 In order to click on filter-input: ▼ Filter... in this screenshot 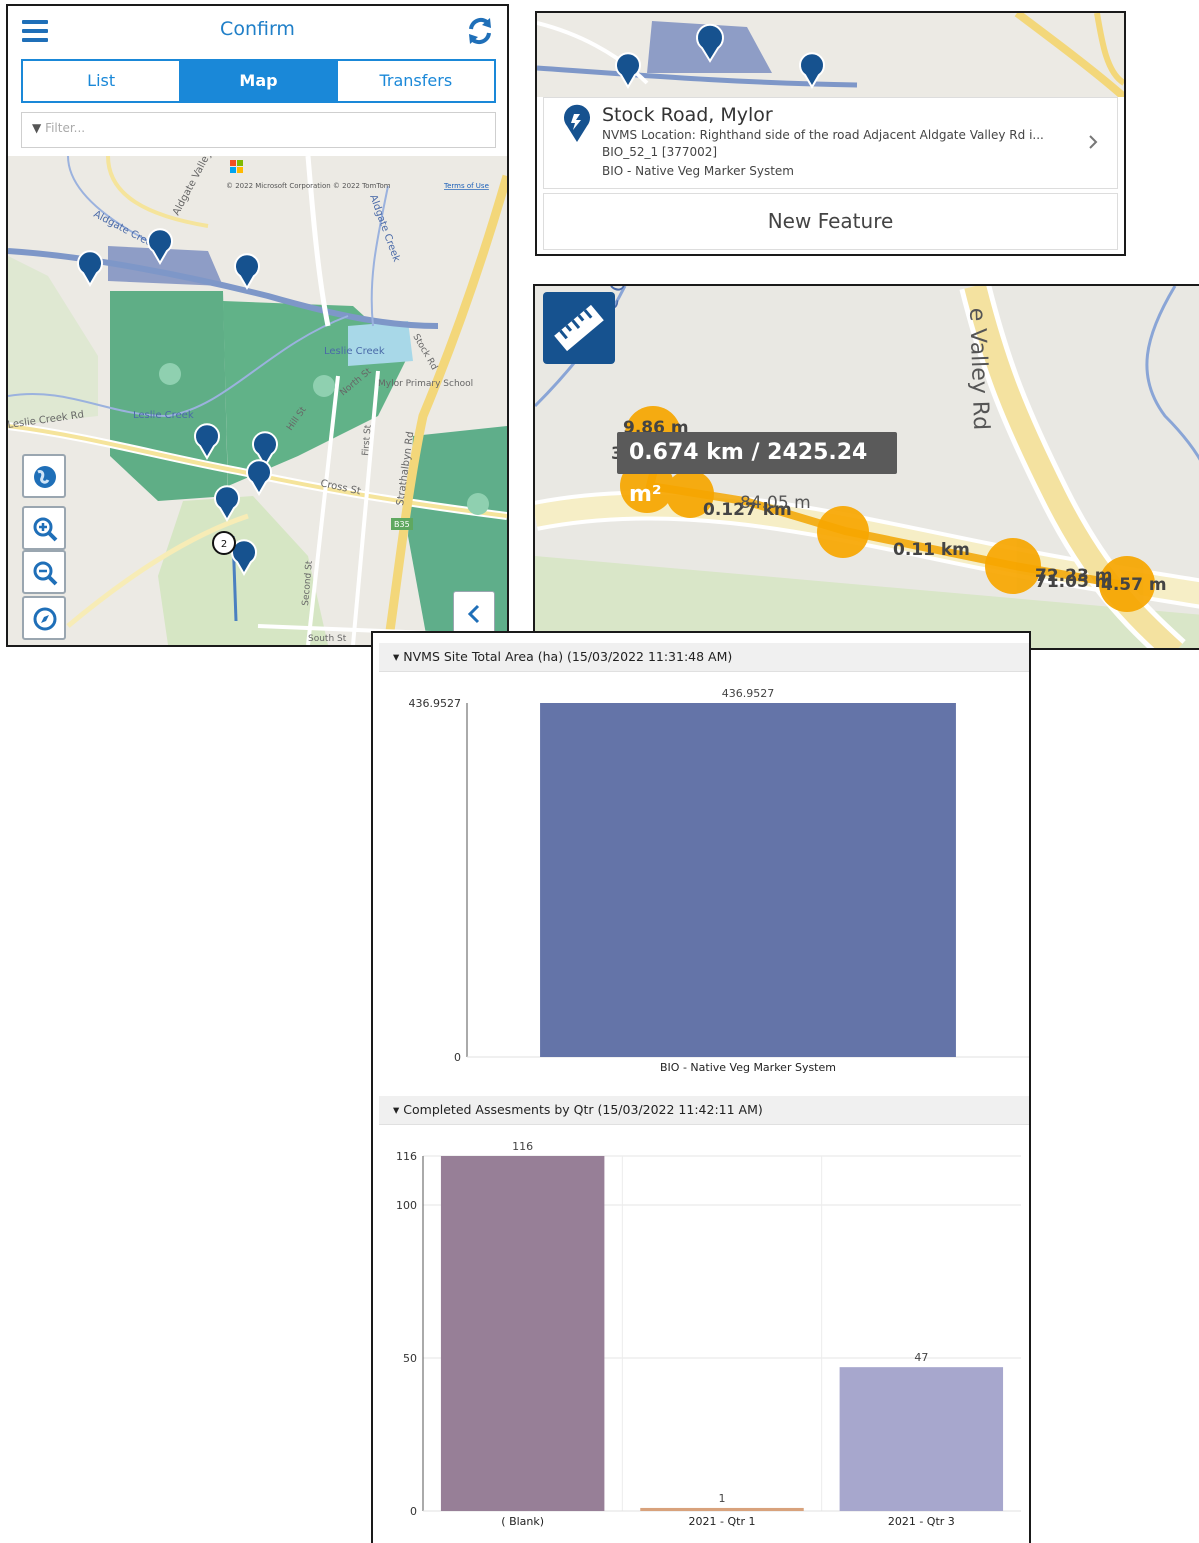, I will do `click(258, 130)`.